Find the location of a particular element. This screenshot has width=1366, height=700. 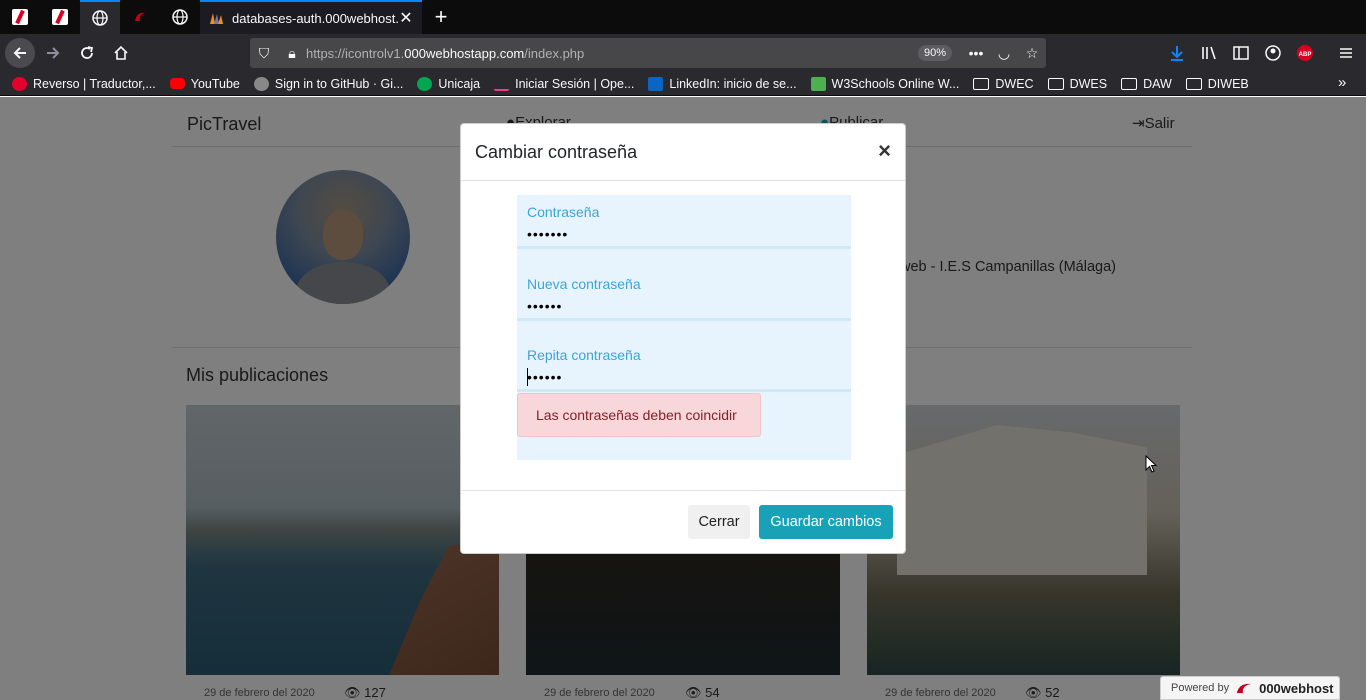

downloads-icon is located at coordinates (1177, 53).